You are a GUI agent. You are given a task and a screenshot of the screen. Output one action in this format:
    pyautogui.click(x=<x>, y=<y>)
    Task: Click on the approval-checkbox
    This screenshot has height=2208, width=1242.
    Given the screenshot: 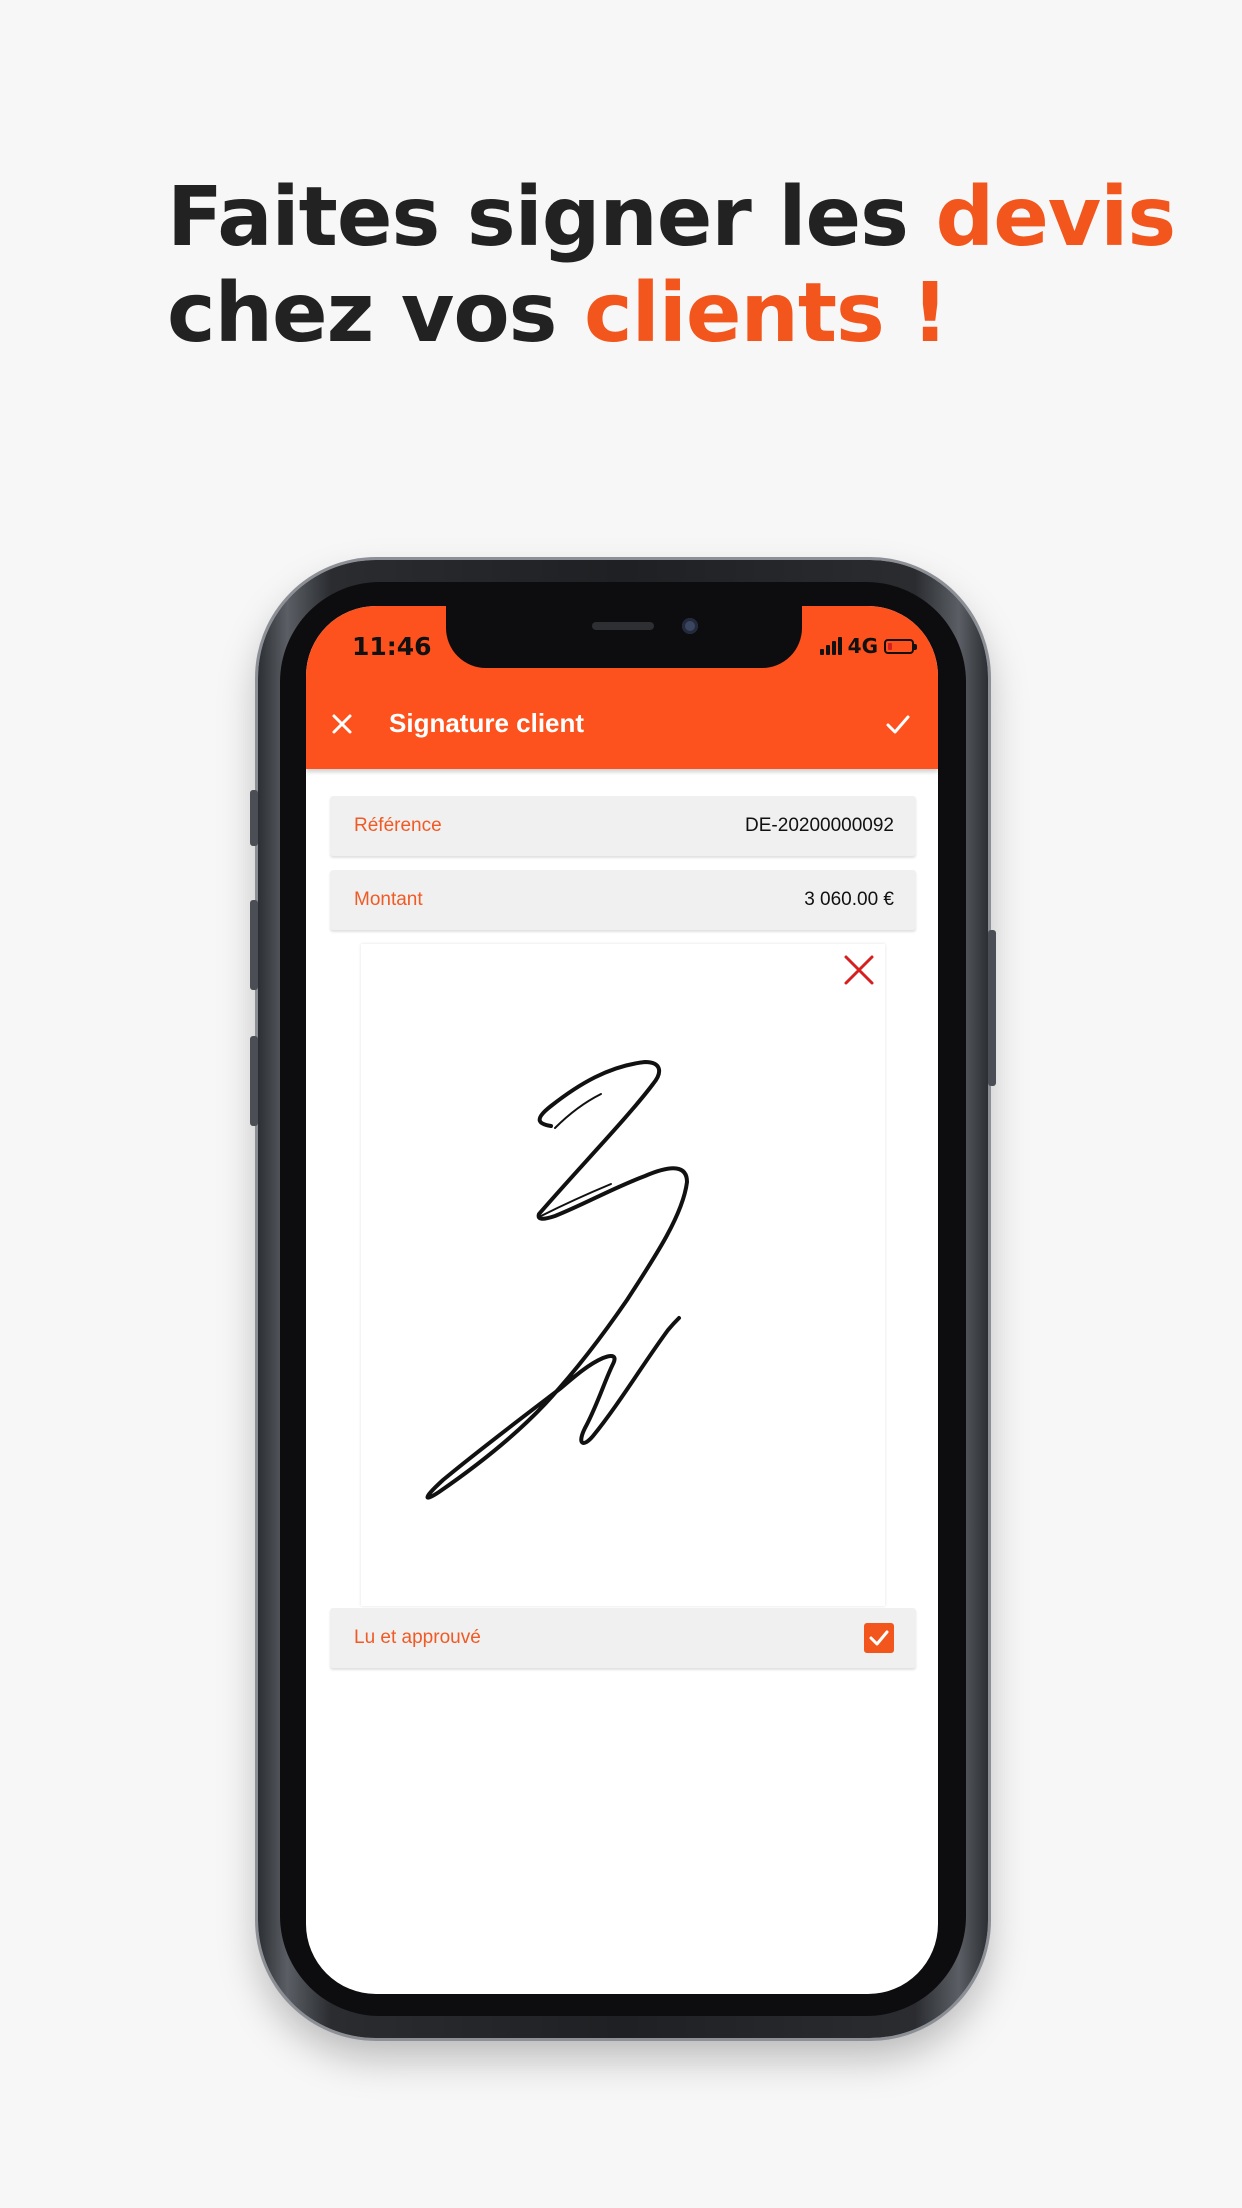 What is the action you would take?
    pyautogui.click(x=879, y=1638)
    